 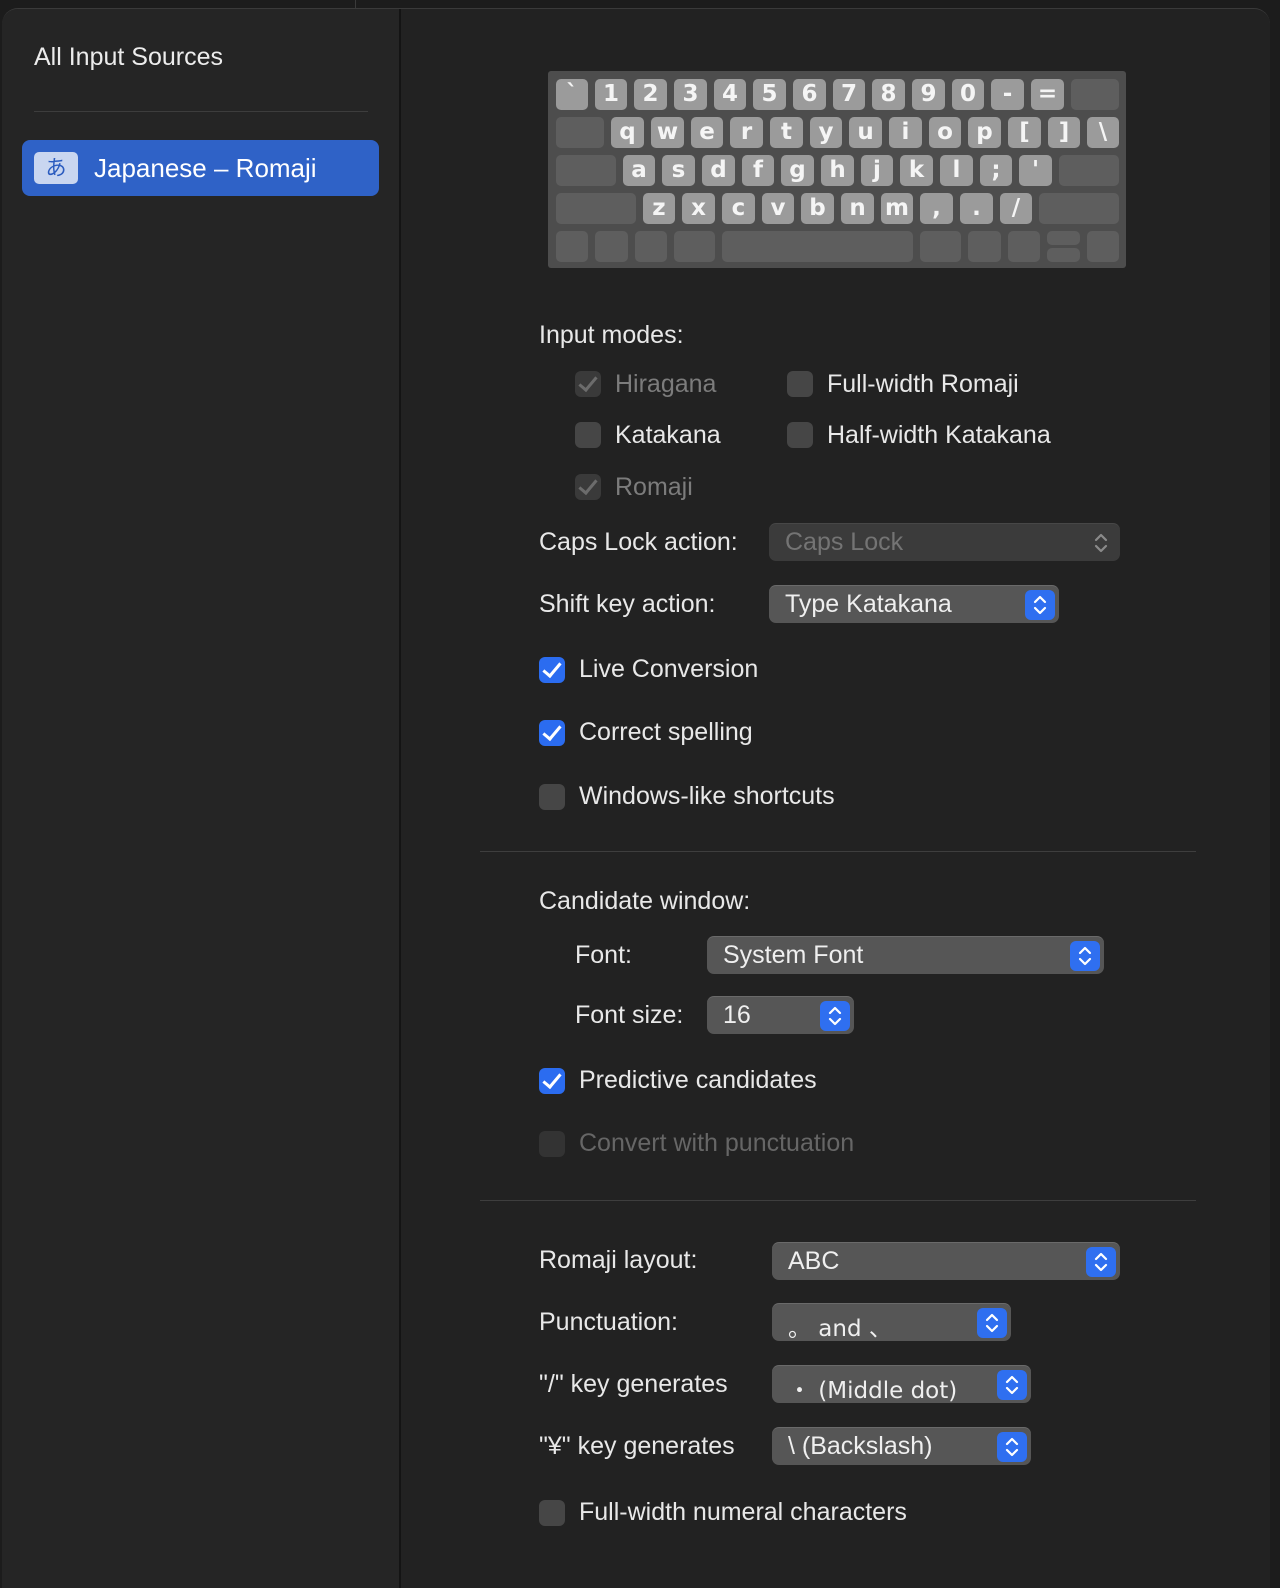 I want to click on key: 9, so click(x=928, y=94).